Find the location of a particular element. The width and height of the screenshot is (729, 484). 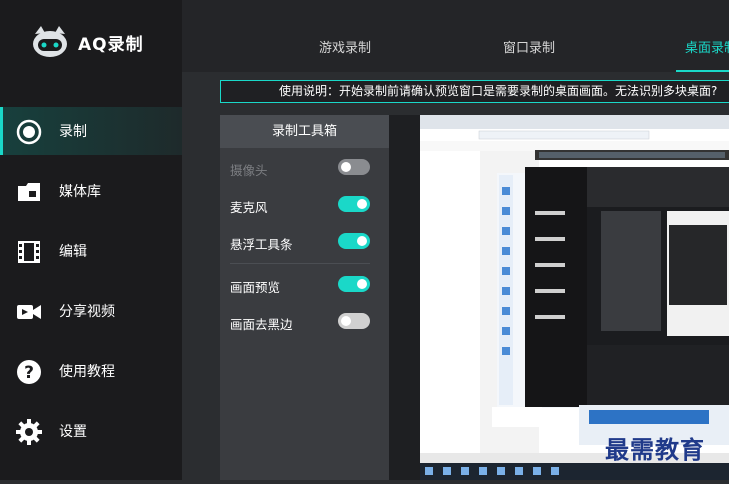

film-icon is located at coordinates (29, 252).